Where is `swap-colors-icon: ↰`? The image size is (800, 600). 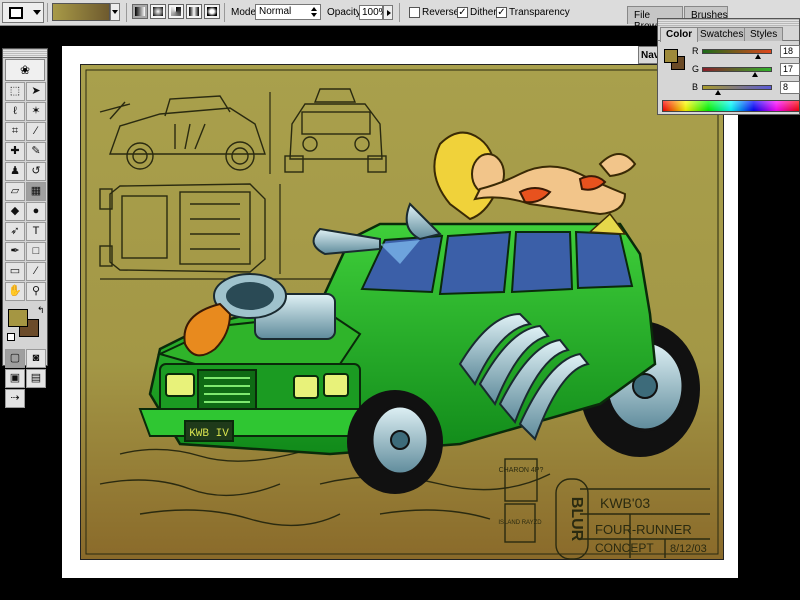
swap-colors-icon: ↰ is located at coordinates (41, 310).